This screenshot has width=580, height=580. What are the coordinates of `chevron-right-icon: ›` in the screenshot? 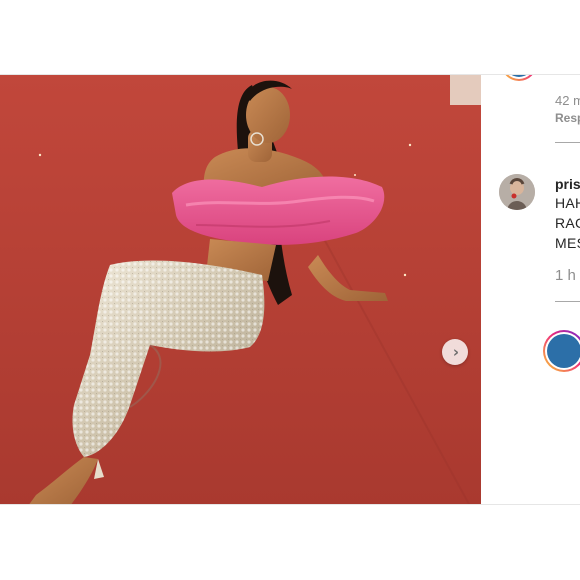 It's located at (456, 351).